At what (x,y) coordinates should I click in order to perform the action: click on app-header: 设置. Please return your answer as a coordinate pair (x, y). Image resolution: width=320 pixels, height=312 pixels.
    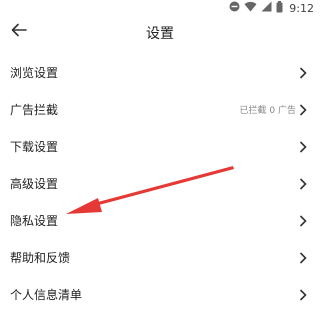
    Looking at the image, I should click on (160, 33).